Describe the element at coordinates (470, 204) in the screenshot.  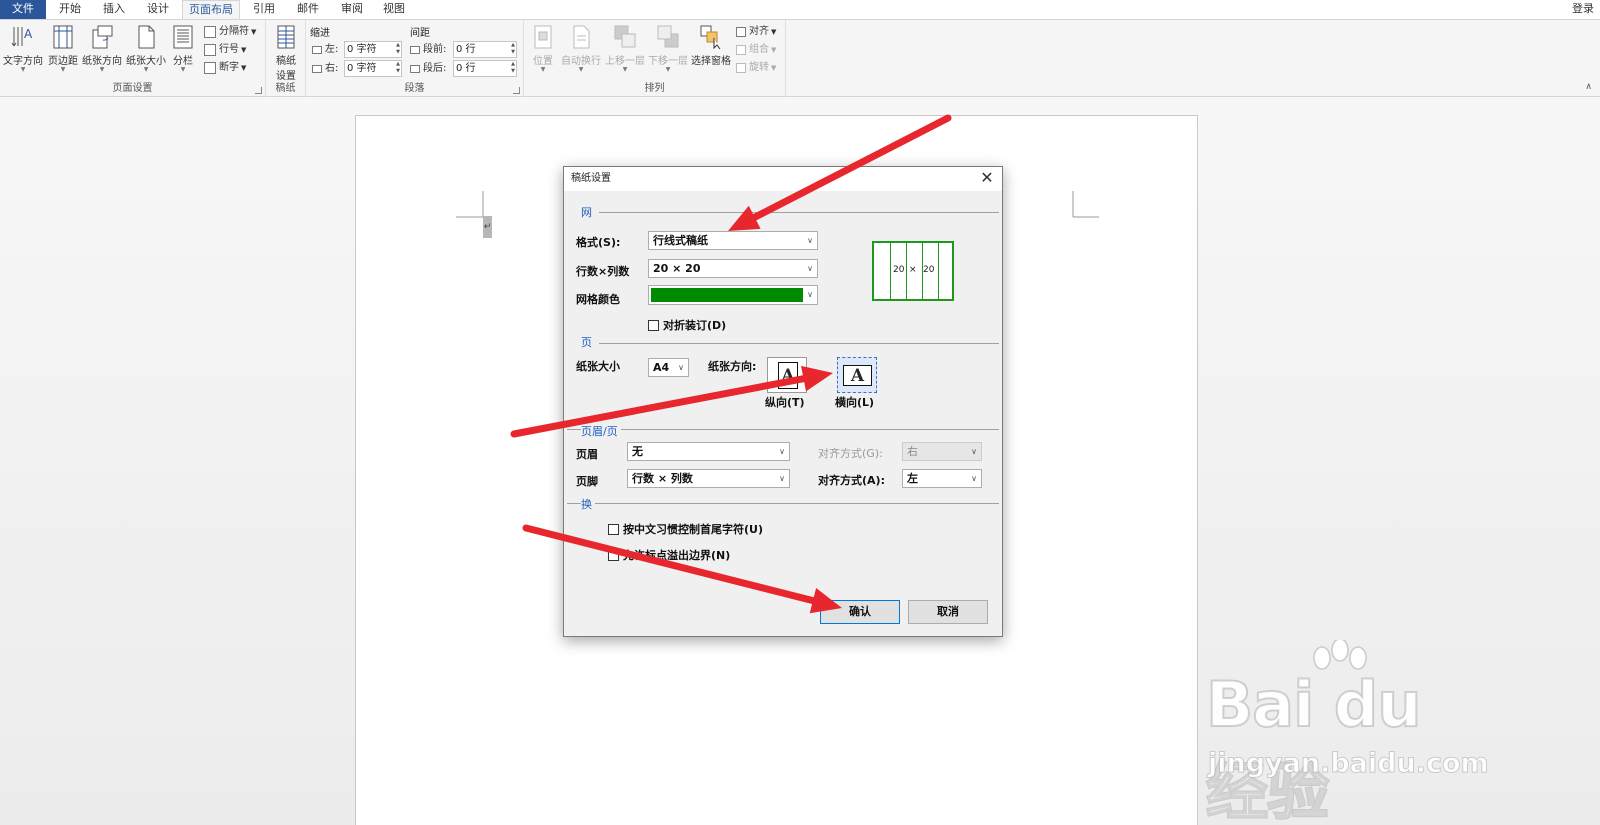
I see `margin-corner-mark` at that location.